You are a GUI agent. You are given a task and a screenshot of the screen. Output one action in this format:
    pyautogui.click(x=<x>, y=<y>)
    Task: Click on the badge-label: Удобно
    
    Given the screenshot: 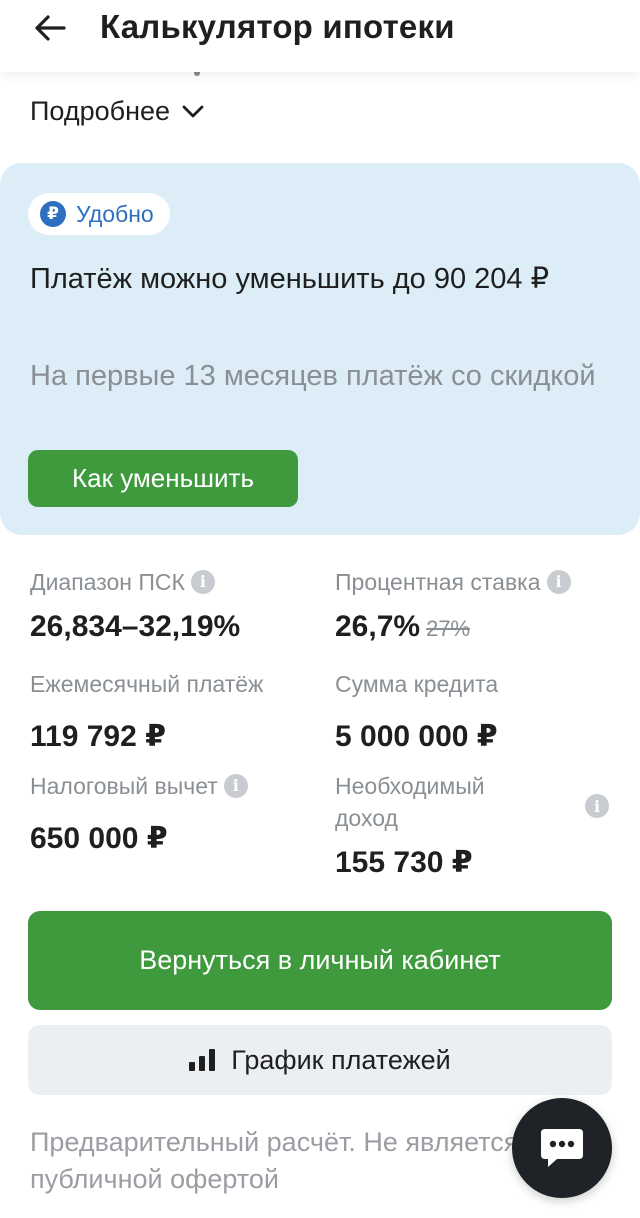 What is the action you would take?
    pyautogui.click(x=115, y=213)
    